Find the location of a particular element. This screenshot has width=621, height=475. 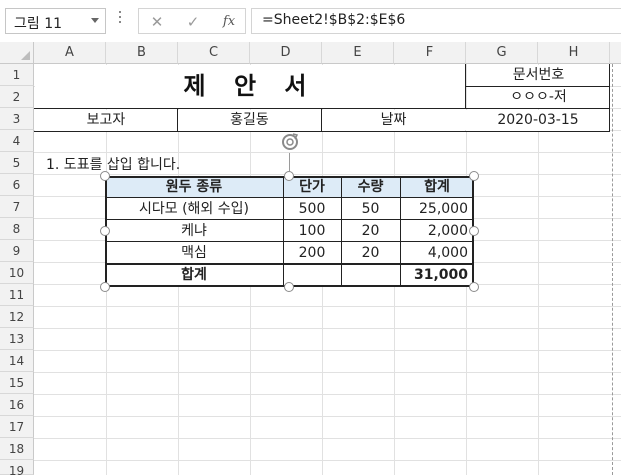

resize-handle-top-right is located at coordinates (474, 176).